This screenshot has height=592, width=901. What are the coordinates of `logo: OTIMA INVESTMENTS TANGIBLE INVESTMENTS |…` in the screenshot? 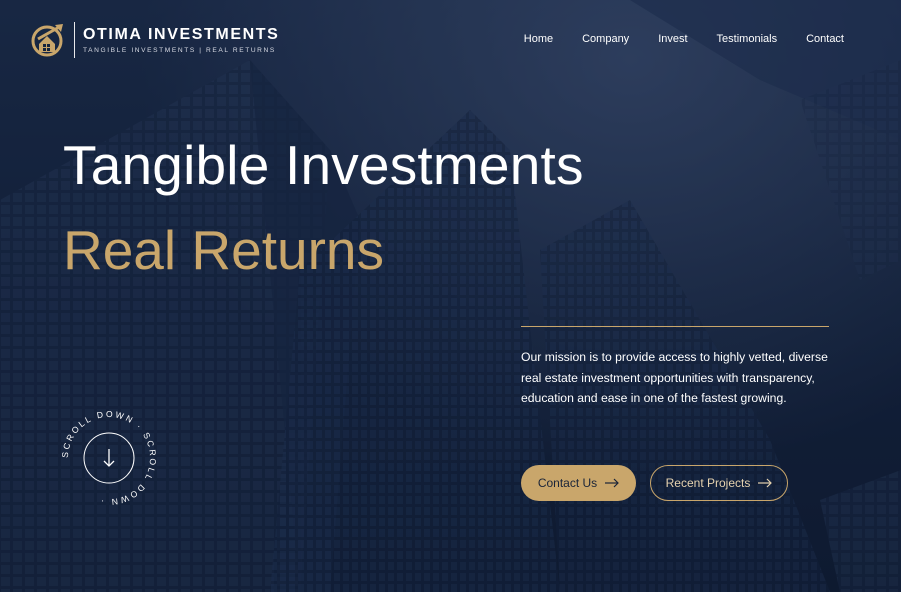 It's located at (154, 40).